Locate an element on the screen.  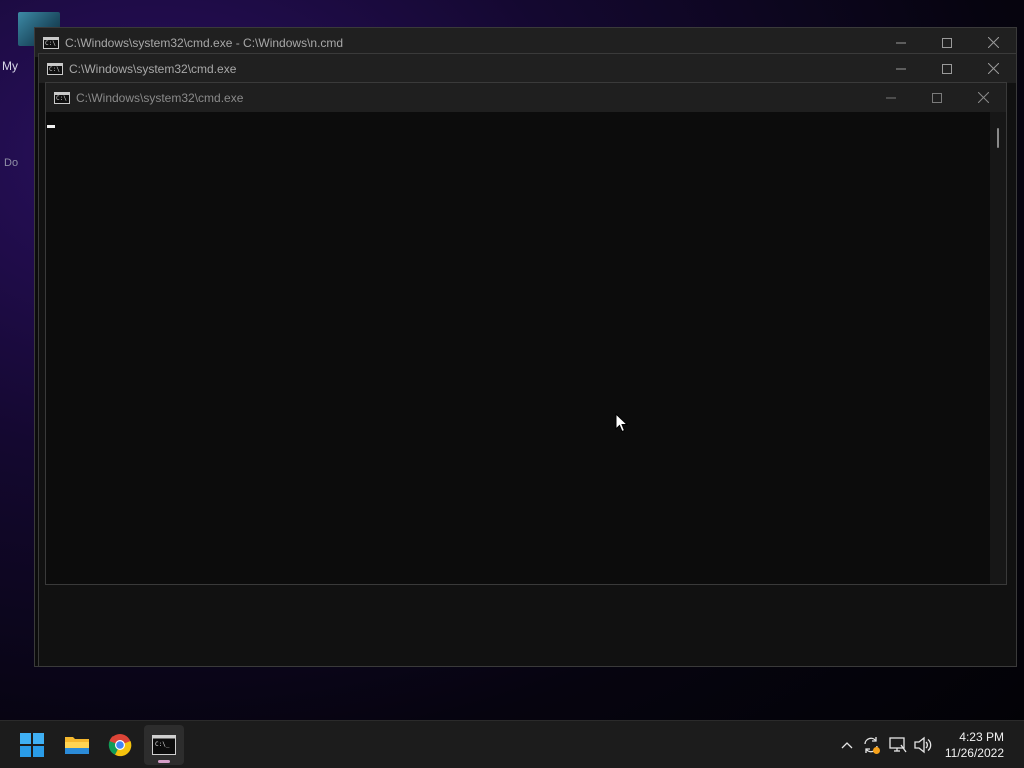
vertical-scrollbar is located at coordinates (998, 348).